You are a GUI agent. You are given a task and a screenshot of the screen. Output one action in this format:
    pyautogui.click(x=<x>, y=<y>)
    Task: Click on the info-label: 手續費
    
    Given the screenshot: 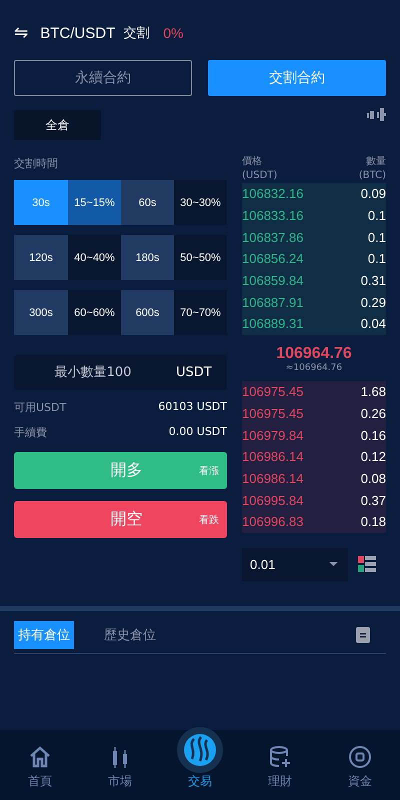 What is the action you would take?
    pyautogui.click(x=30, y=432)
    